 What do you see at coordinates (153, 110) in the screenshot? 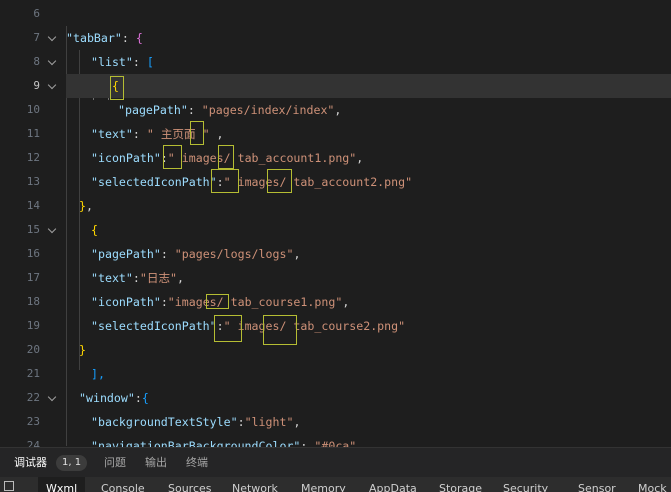
I see `code-token: "pagePath"` at bounding box center [153, 110].